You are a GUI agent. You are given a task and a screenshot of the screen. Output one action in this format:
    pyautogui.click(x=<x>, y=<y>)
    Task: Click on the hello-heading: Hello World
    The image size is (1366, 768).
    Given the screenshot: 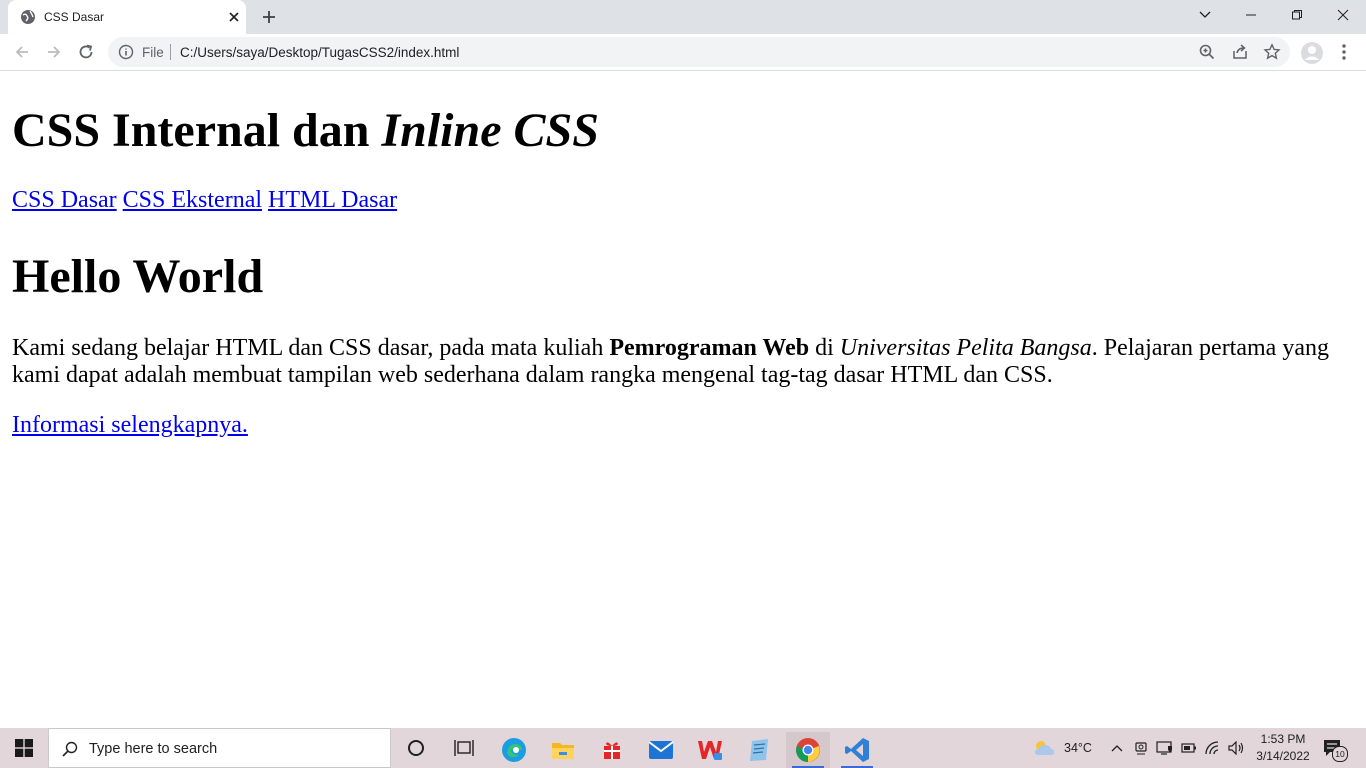 What is the action you would take?
    pyautogui.click(x=138, y=276)
    